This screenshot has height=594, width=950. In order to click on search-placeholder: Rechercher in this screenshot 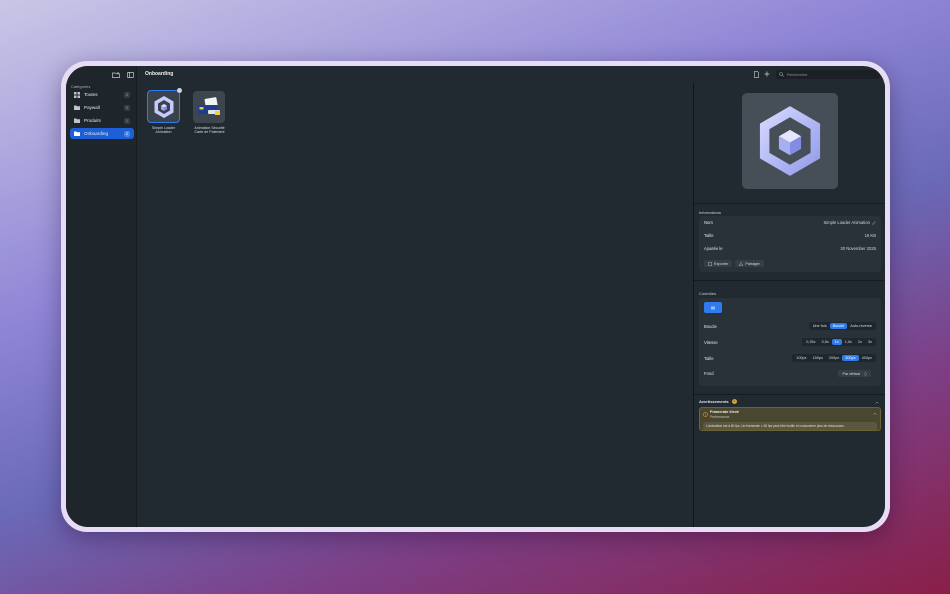, I will do `click(797, 74)`.